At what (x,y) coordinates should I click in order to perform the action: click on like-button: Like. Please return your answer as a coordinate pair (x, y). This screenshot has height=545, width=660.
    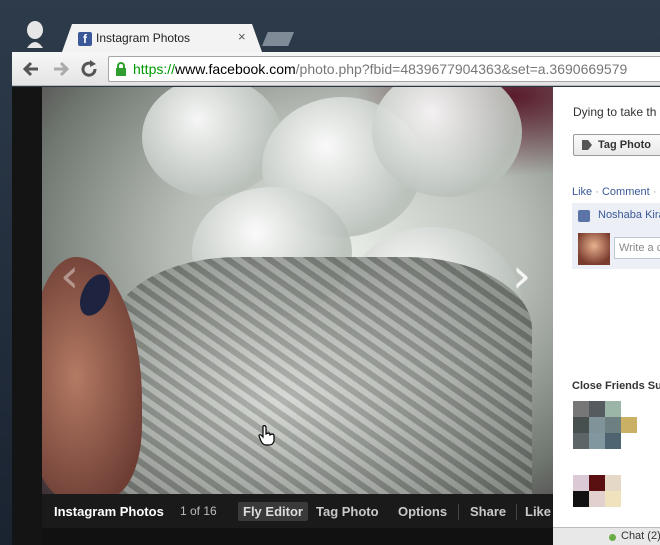
    Looking at the image, I should click on (538, 511).